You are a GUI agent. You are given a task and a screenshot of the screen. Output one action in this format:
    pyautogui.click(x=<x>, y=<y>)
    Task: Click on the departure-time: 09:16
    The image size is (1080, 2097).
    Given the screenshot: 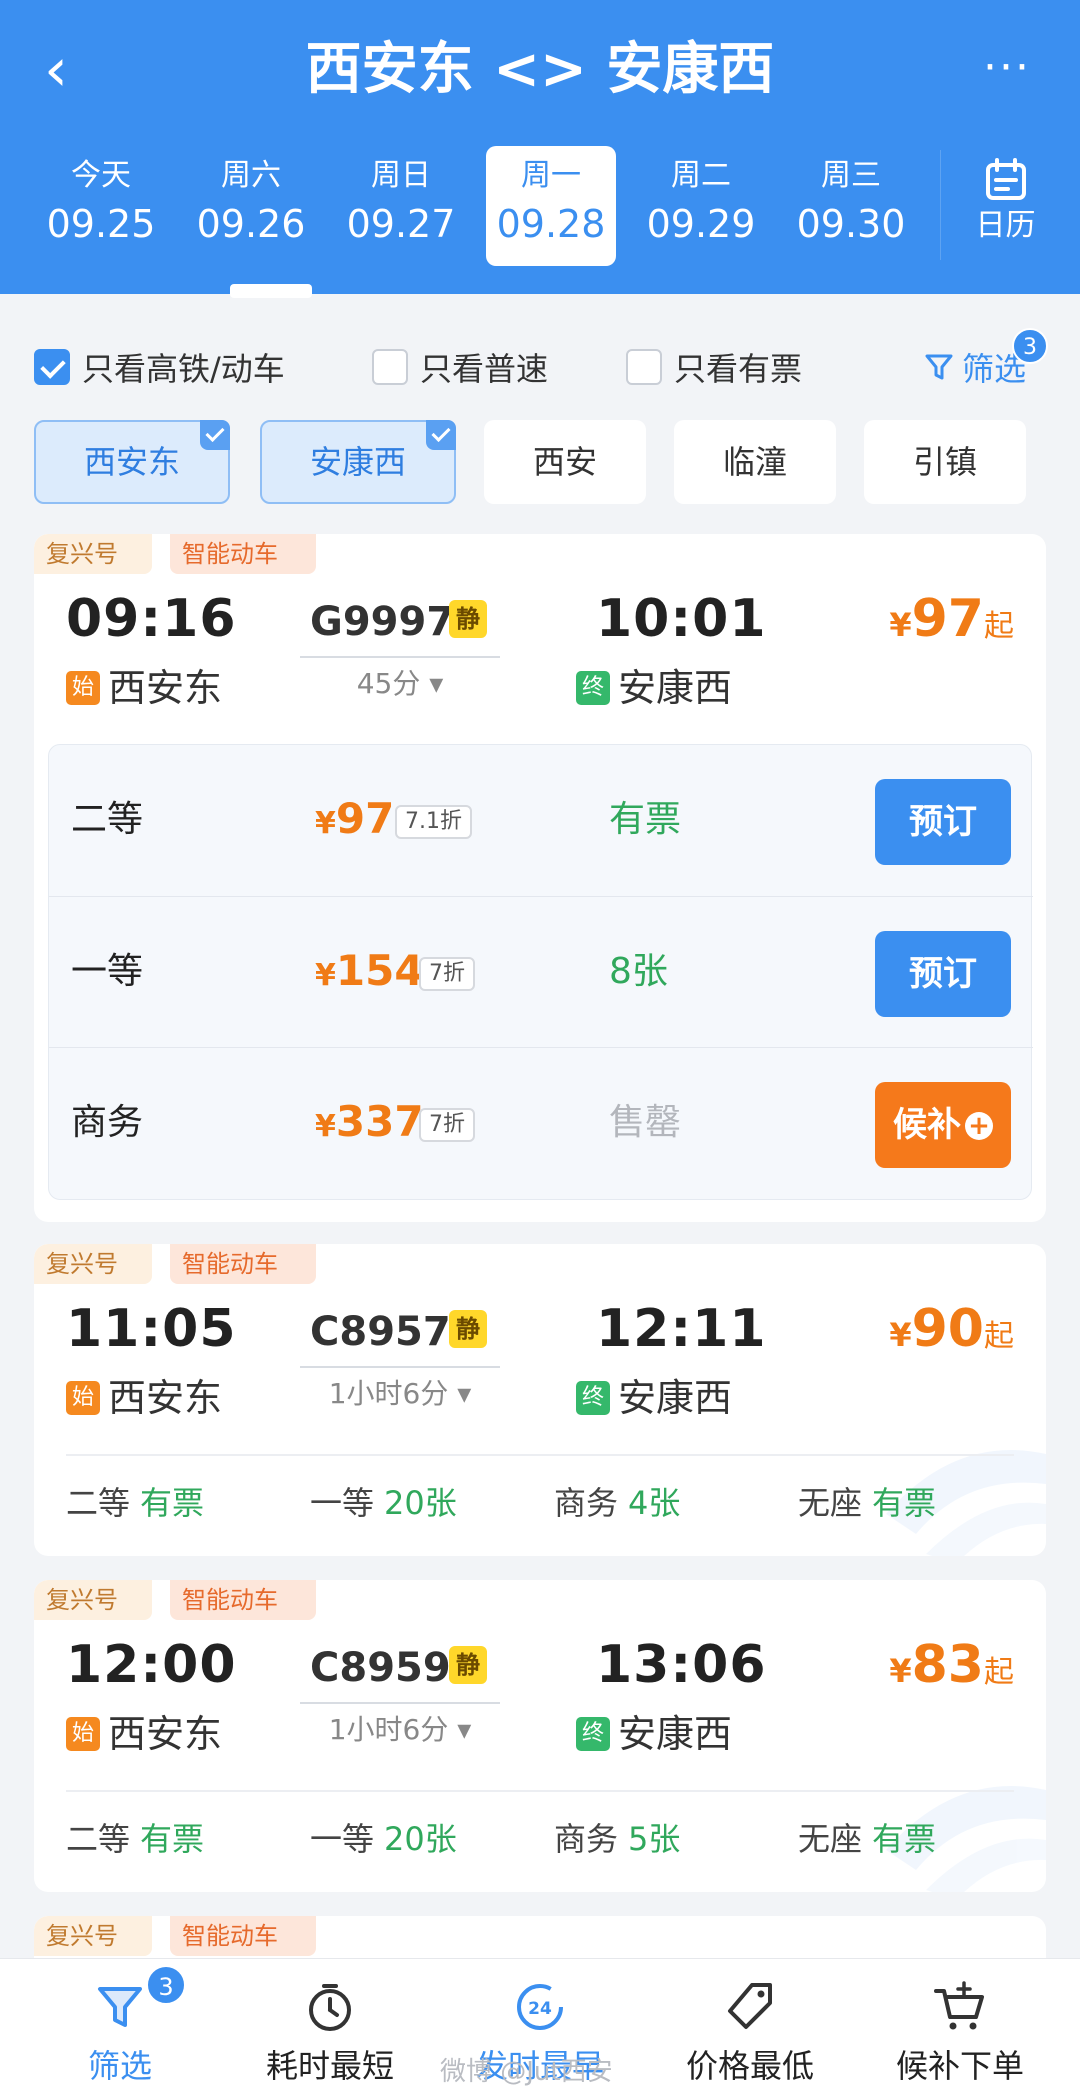 What is the action you would take?
    pyautogui.click(x=151, y=619)
    